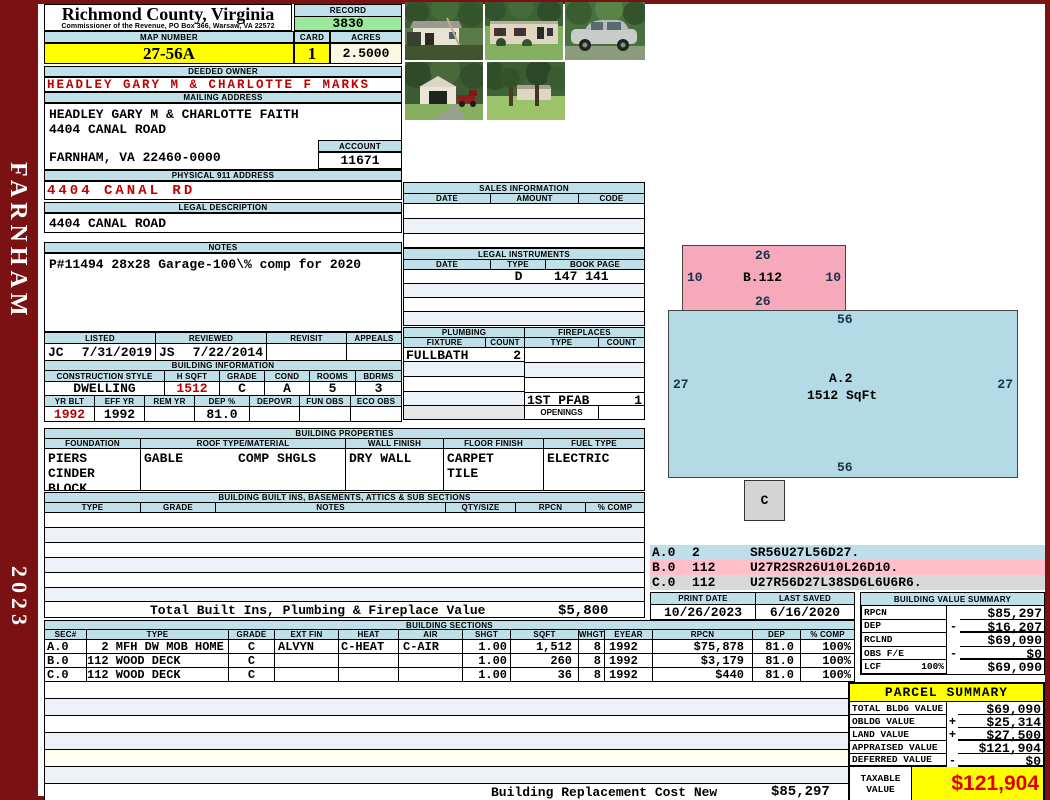  What do you see at coordinates (904, 626) in the screenshot?
I see `bvs-label-cell: DEP` at bounding box center [904, 626].